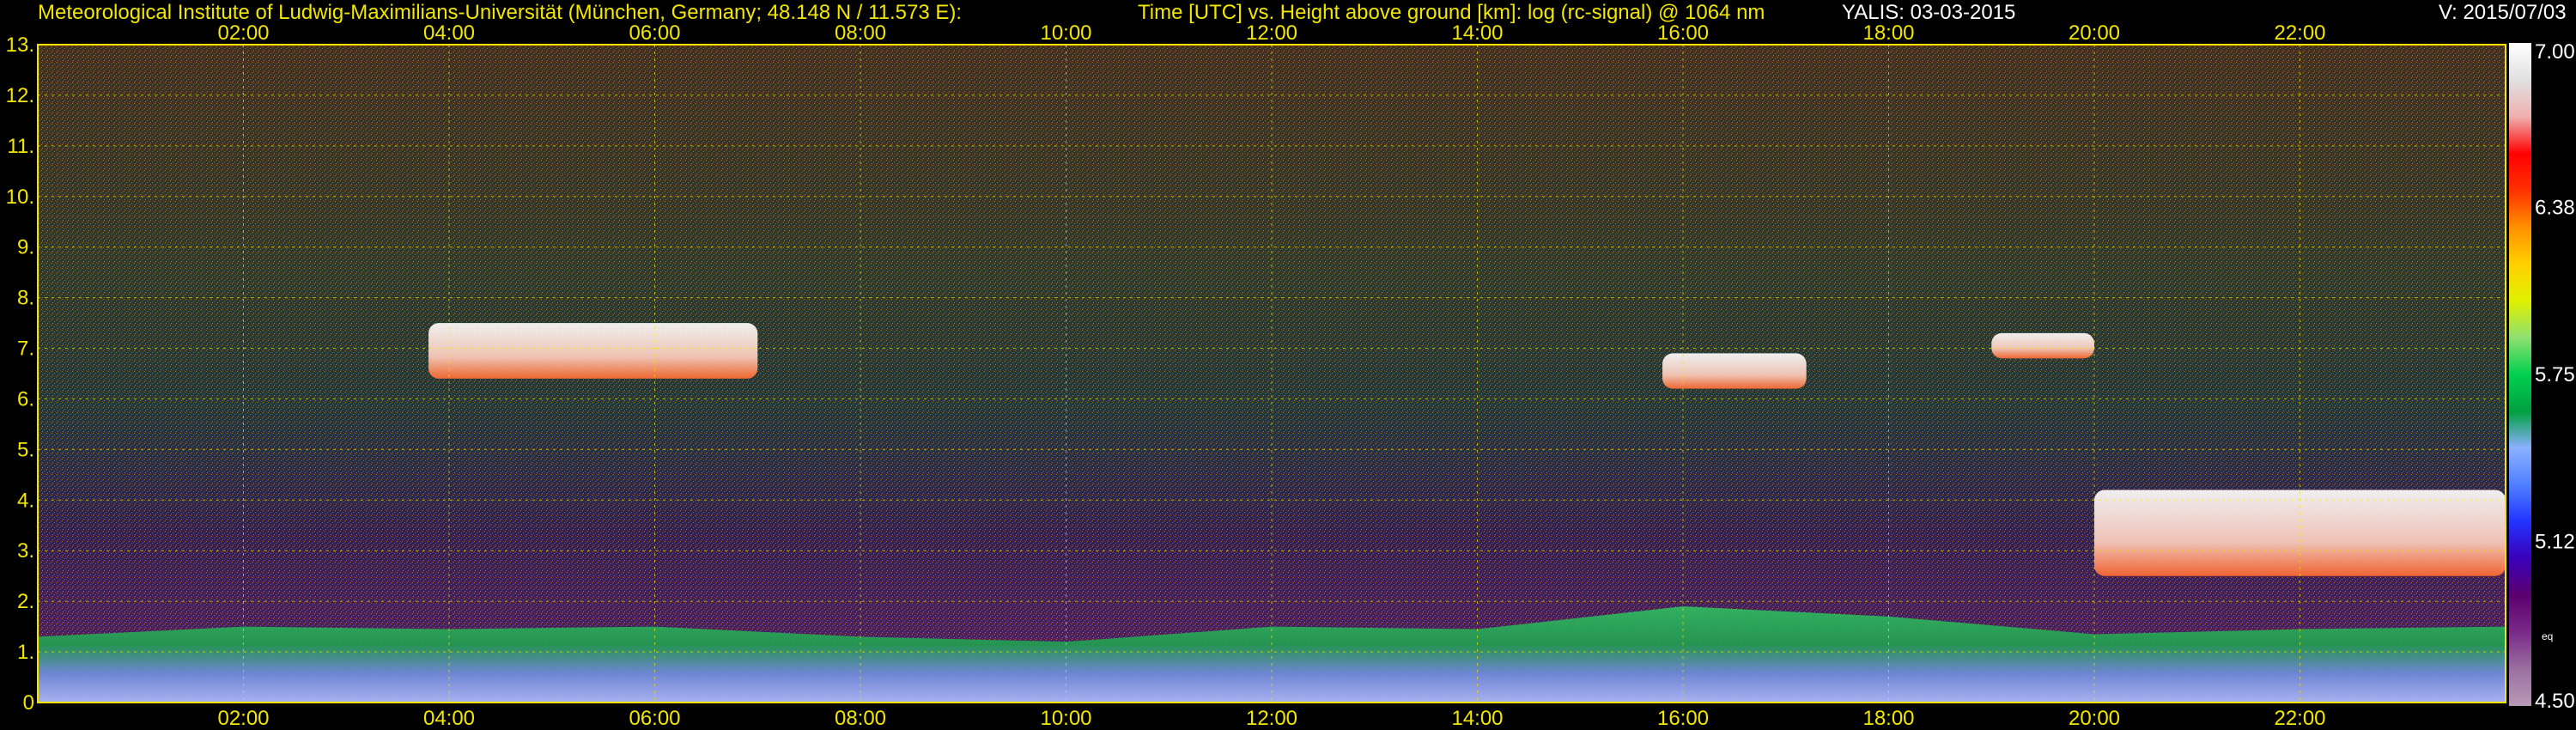 This screenshot has height=730, width=2576. Describe the element at coordinates (25, 449) in the screenshot. I see `y-tick-label: 5.` at that location.